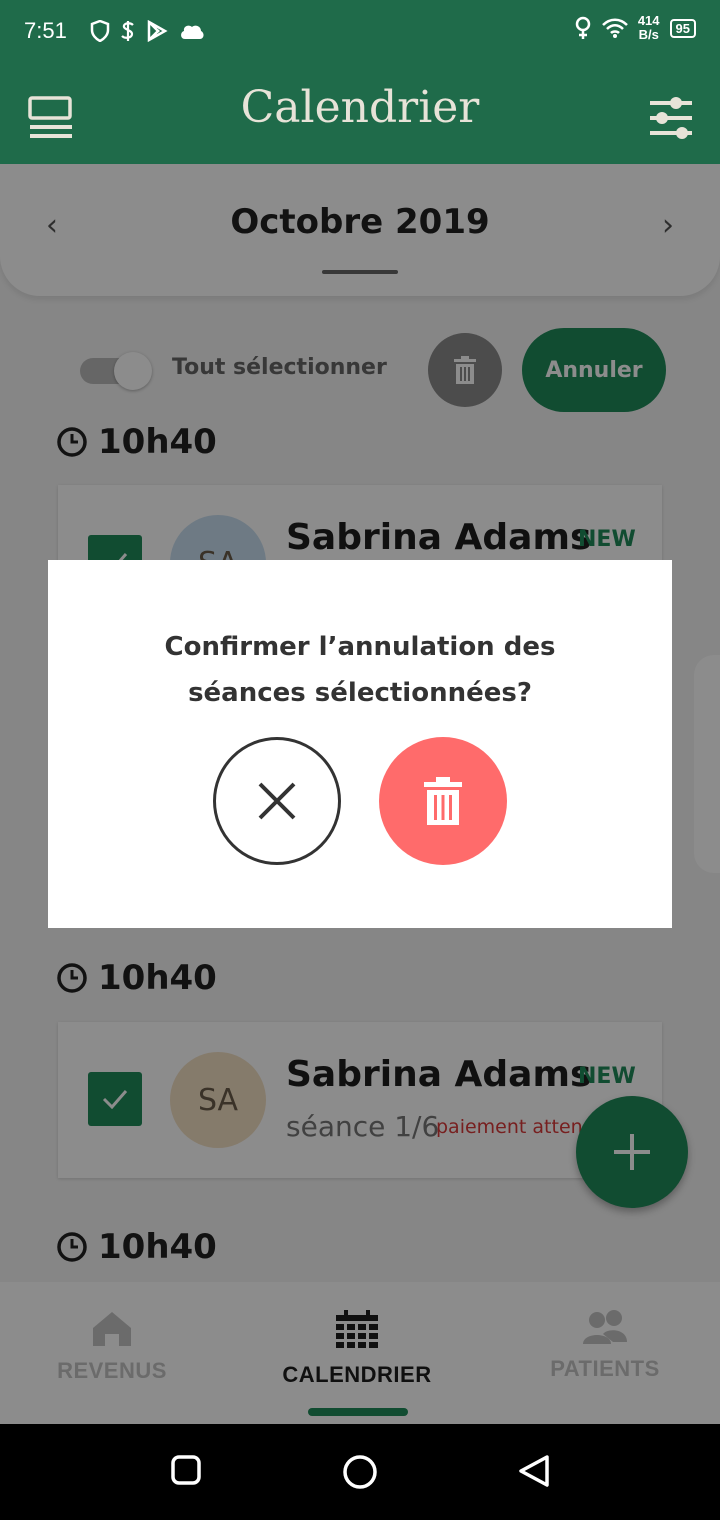  Describe the element at coordinates (360, 647) in the screenshot. I see `dialog-message-line-1: Confirmer l’annulation des` at that location.